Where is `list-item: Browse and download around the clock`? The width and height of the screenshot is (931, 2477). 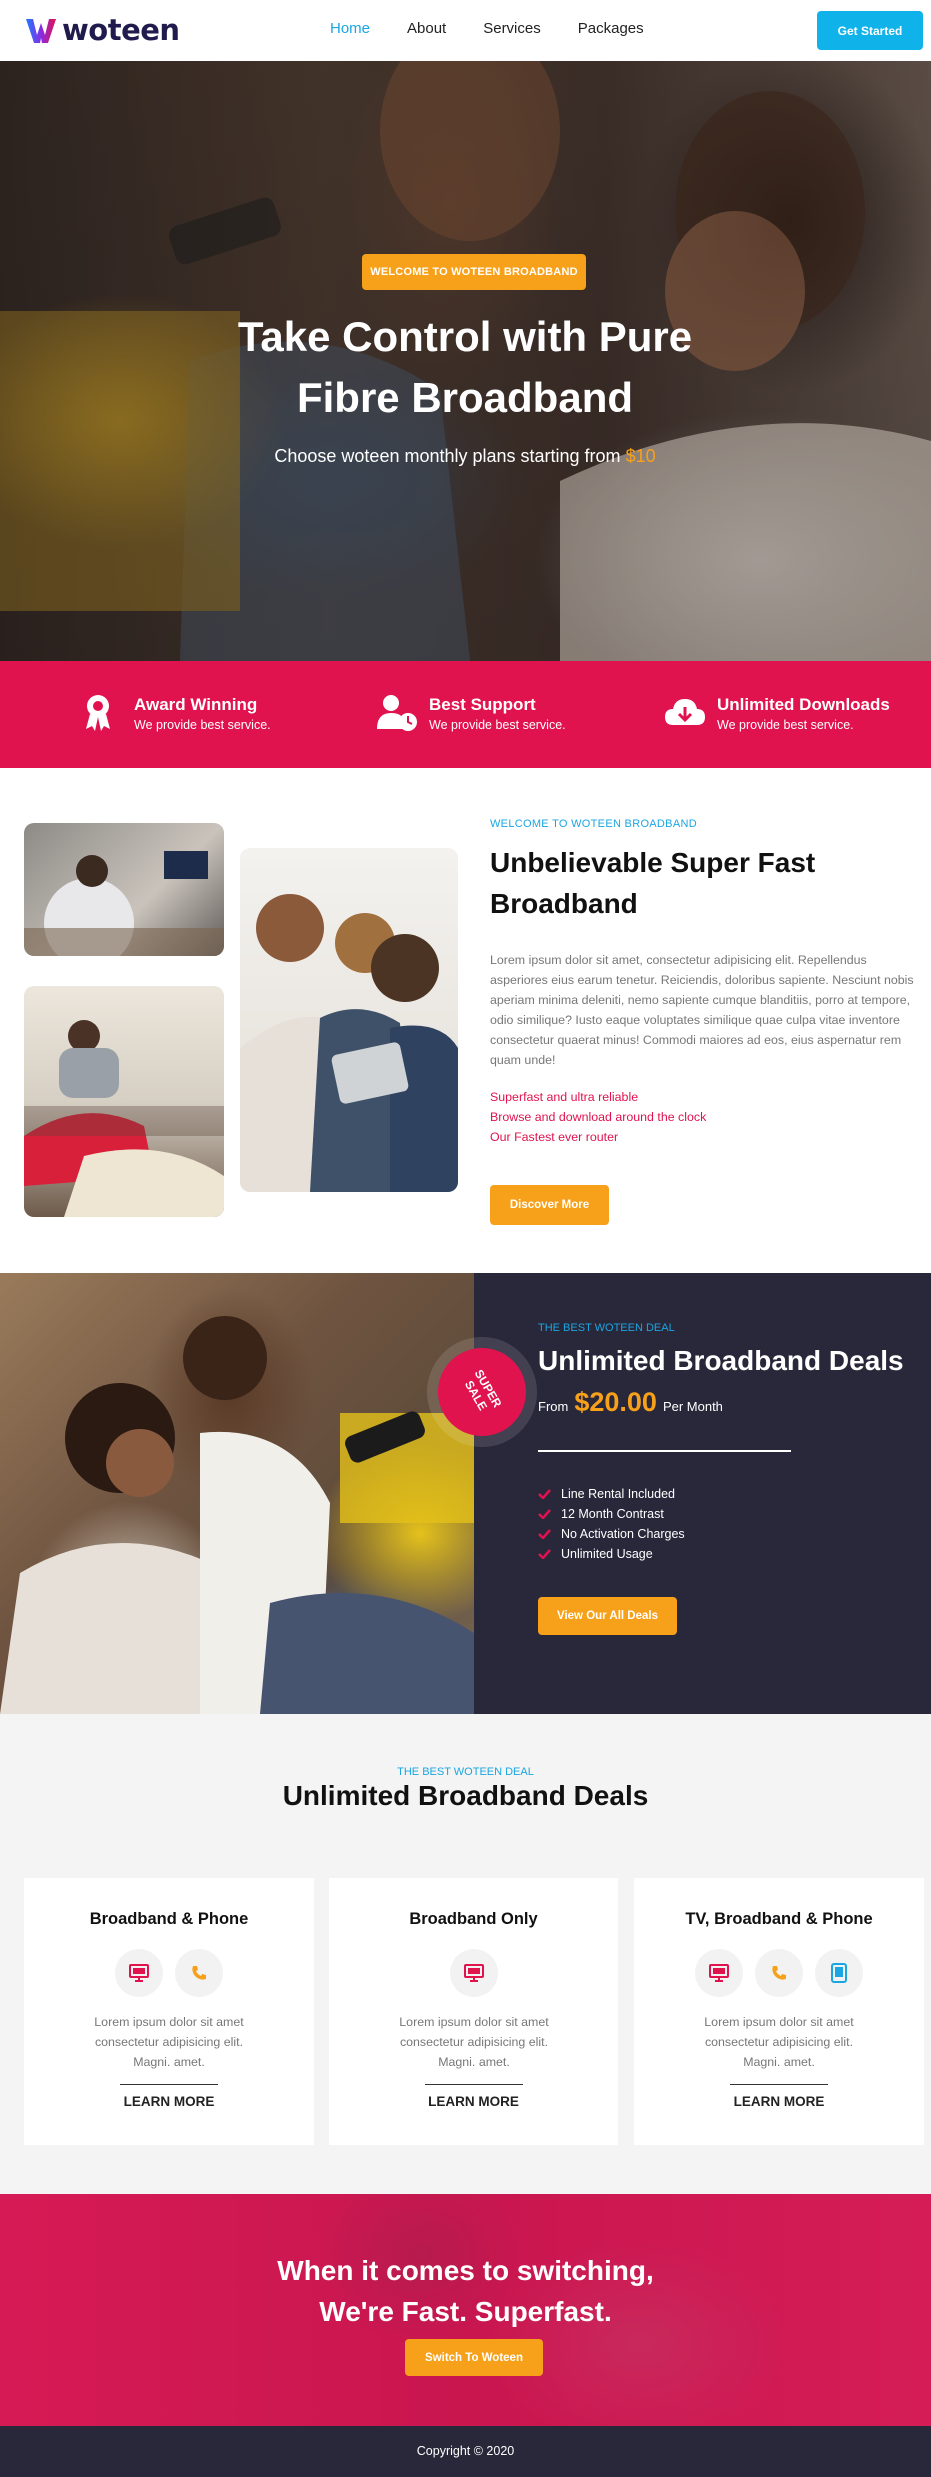 list-item: Browse and download around the clock is located at coordinates (598, 1117).